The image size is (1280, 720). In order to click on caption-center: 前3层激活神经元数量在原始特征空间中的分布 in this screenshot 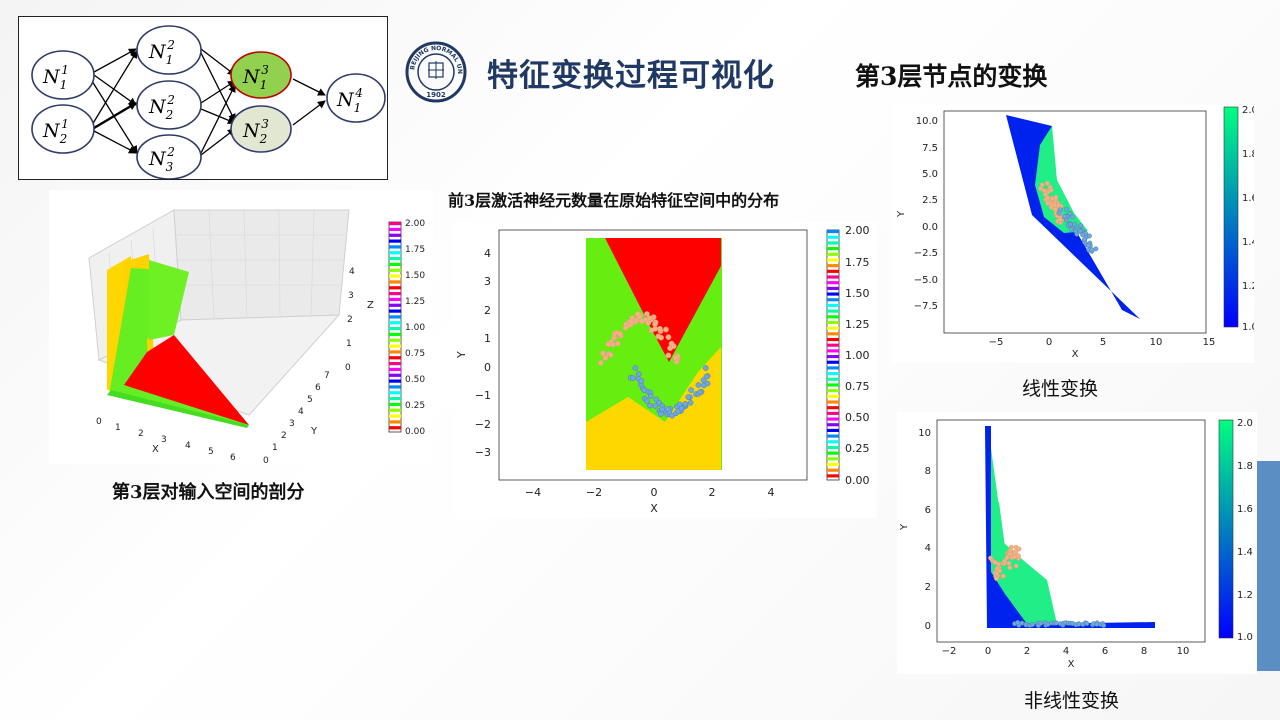, I will do `click(614, 200)`.